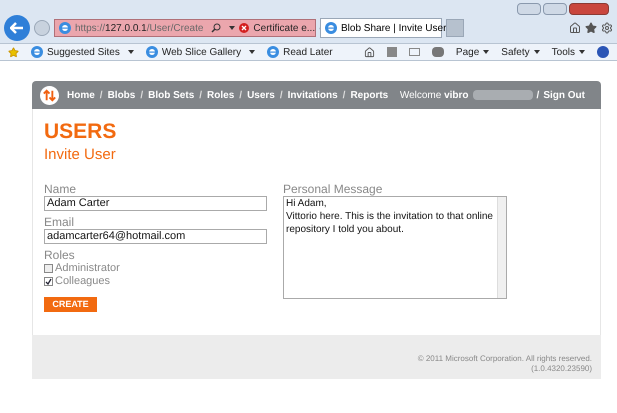 This screenshot has width=617, height=413. I want to click on field-label: Name, so click(61, 189).